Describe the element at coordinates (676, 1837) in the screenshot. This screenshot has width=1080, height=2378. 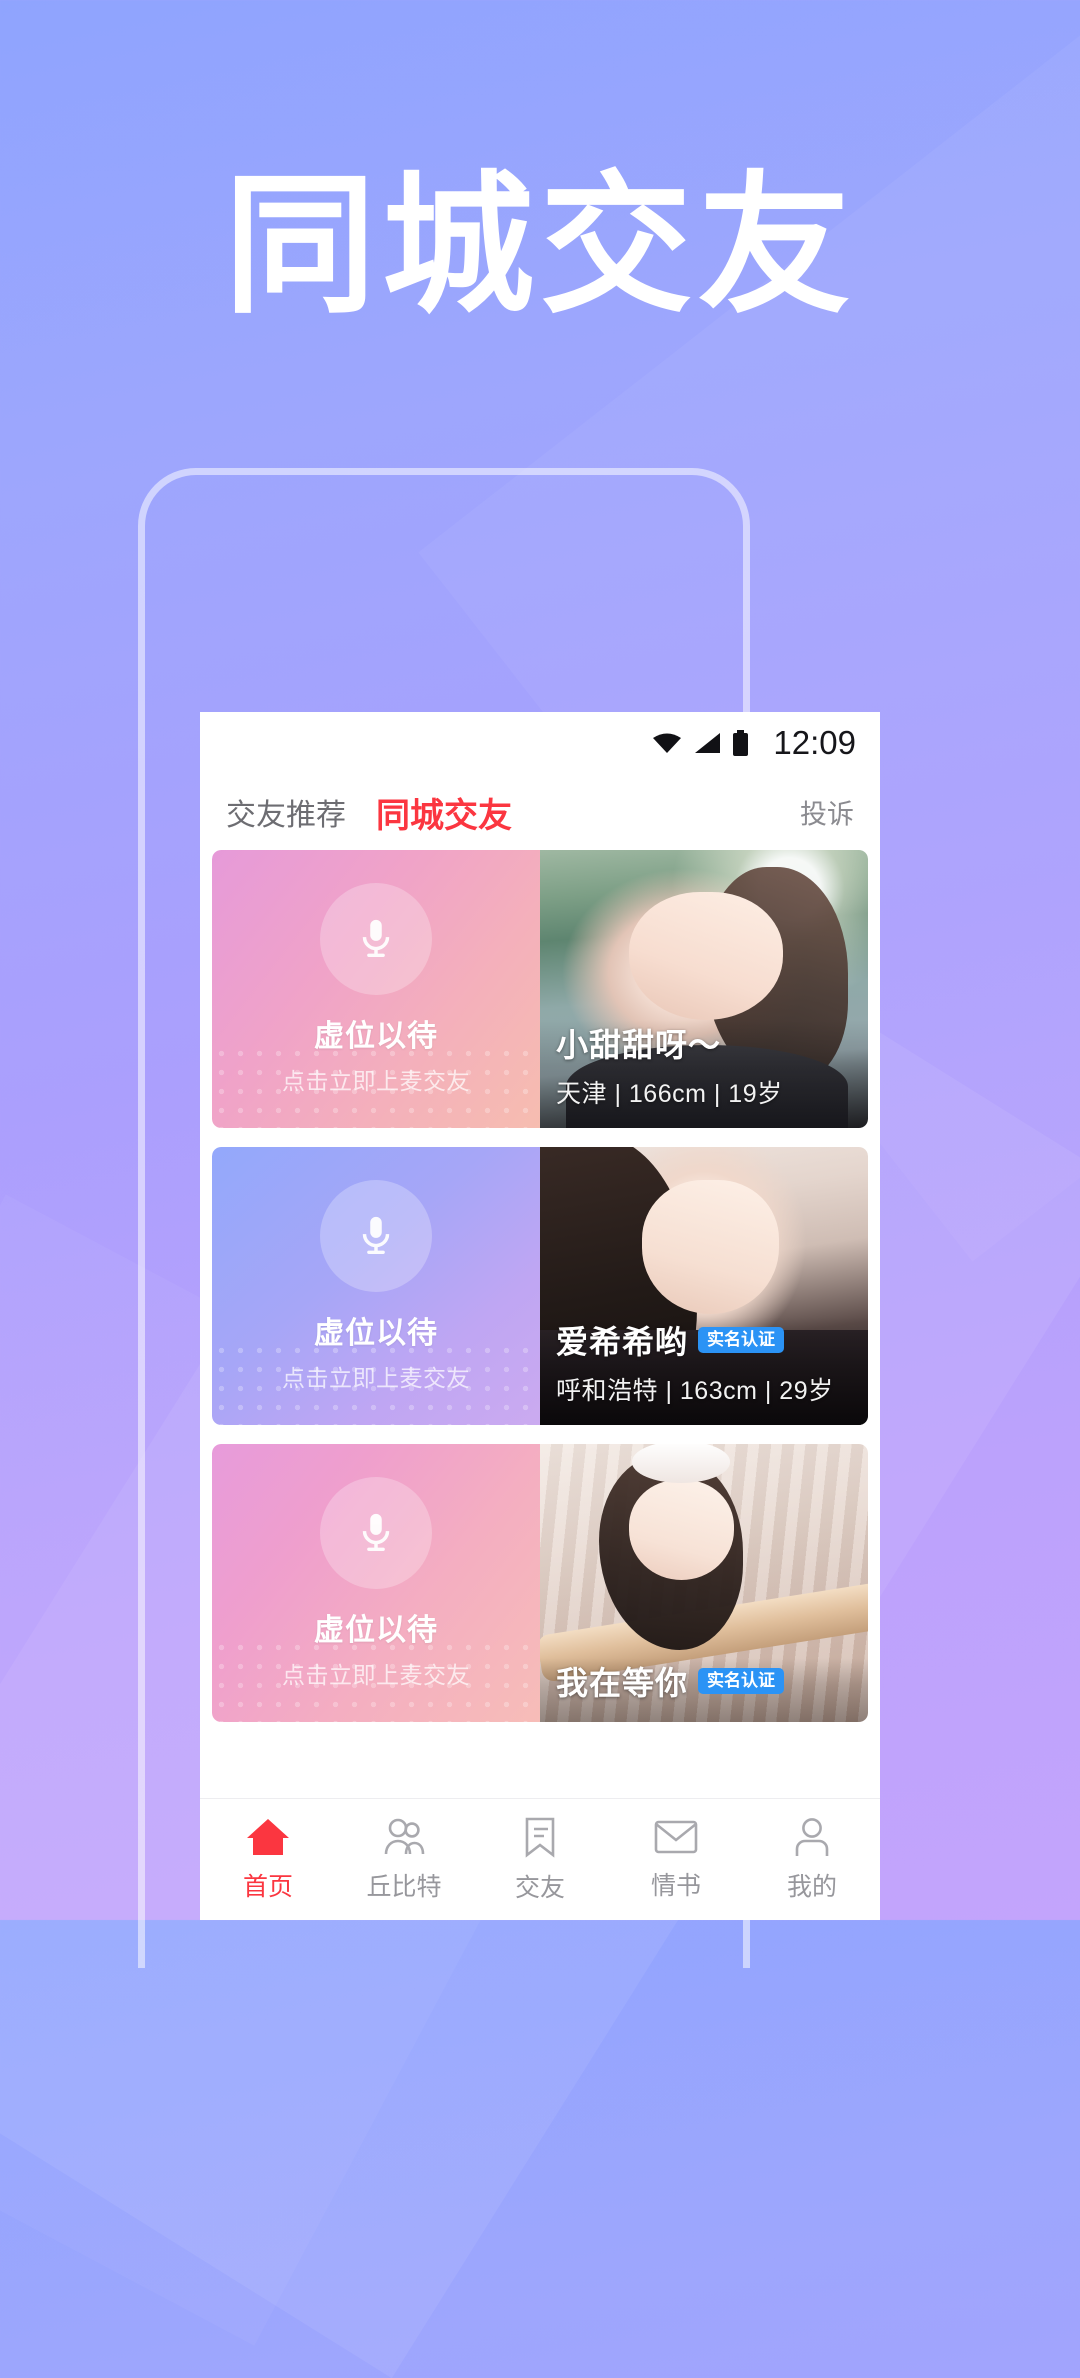
I see `envelope-icon` at that location.